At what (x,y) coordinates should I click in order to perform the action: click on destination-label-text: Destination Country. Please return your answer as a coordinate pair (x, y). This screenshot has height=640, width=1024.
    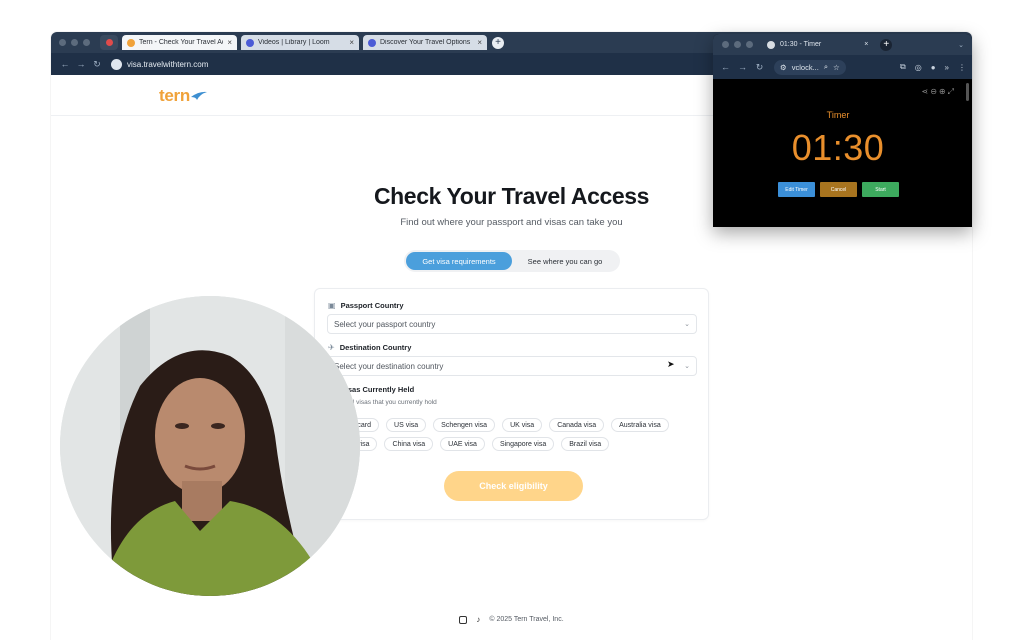
    Looking at the image, I should click on (375, 347).